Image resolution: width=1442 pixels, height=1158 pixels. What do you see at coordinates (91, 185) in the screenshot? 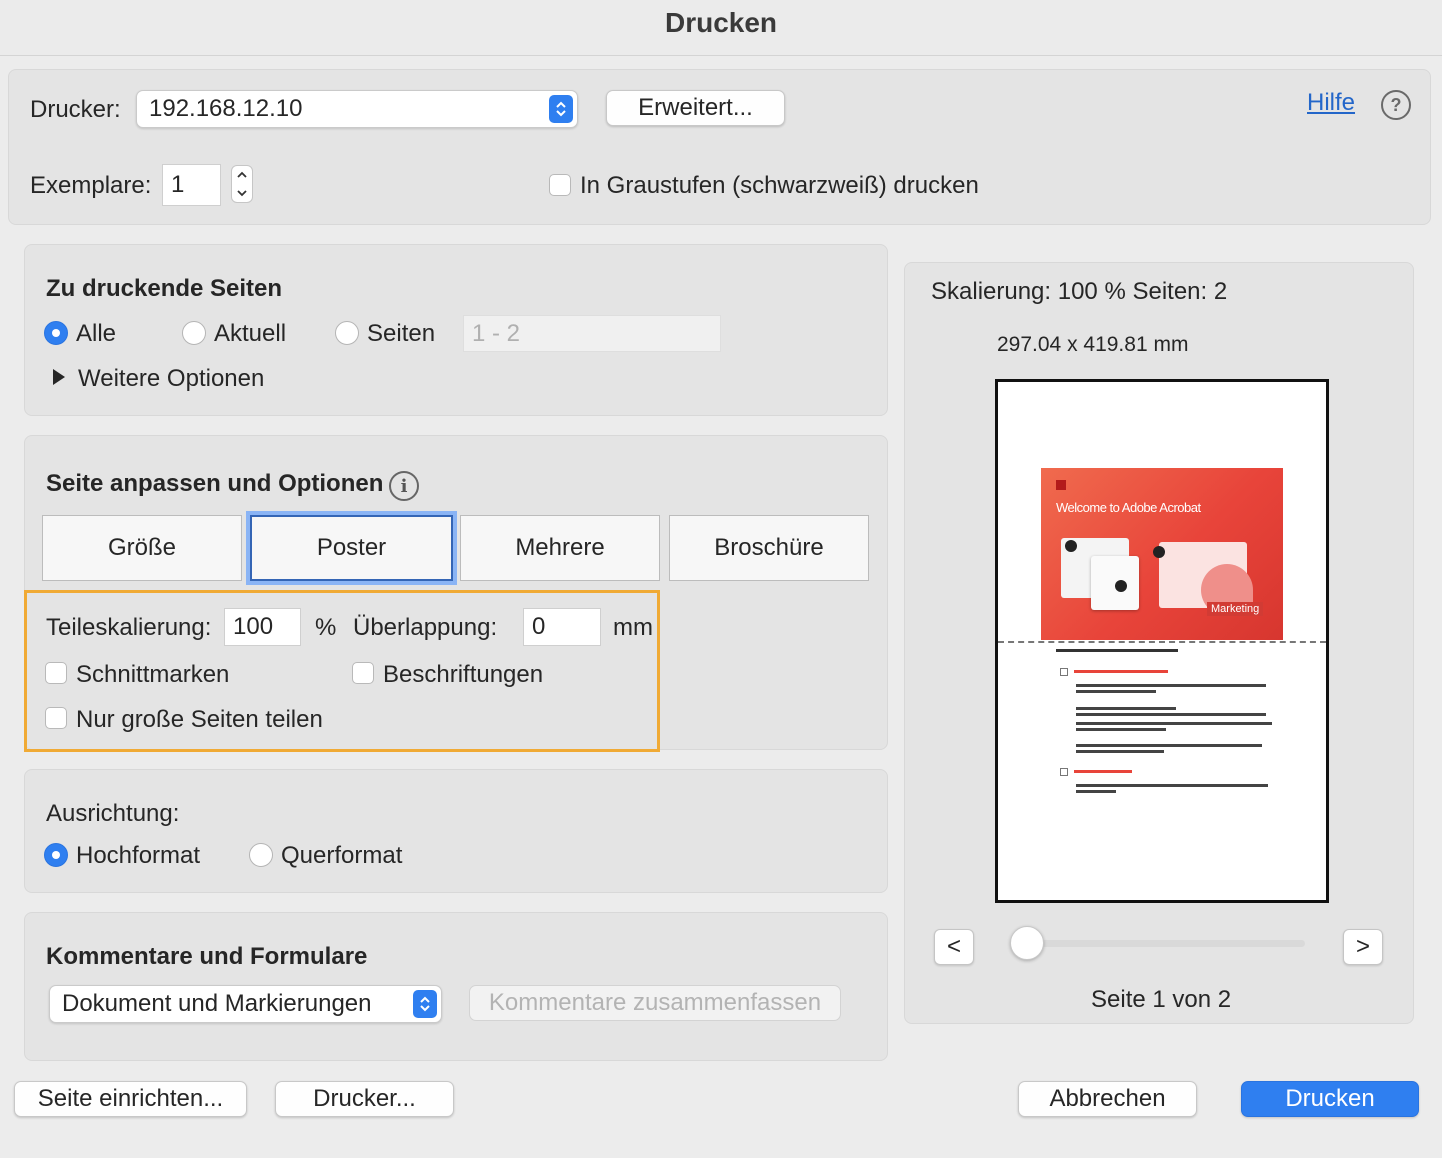
I see `copies-label: Exemplare:` at bounding box center [91, 185].